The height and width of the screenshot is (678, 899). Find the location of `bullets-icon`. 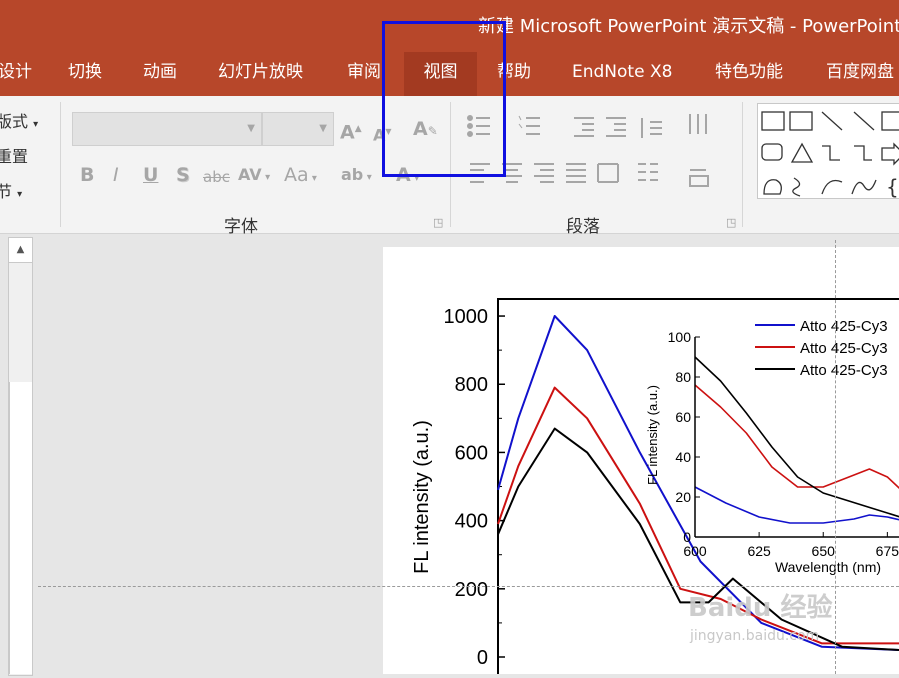

bullets-icon is located at coordinates (478, 126).